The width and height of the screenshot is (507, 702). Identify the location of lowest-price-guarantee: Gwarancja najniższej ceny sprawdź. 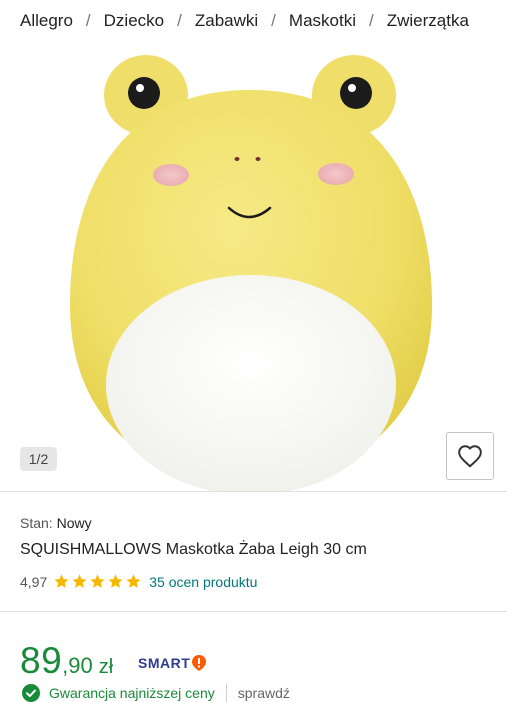
(156, 693).